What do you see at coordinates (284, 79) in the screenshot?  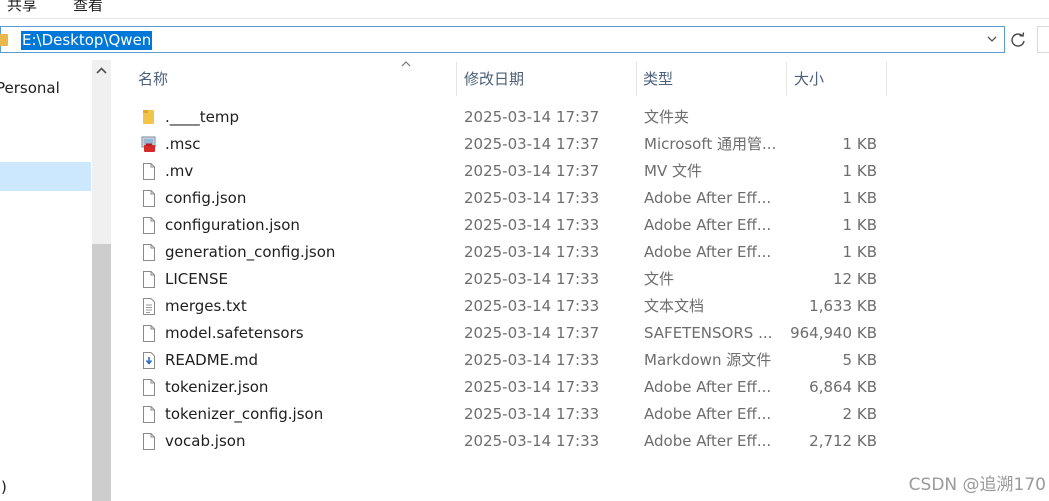 I see `column-header-name: 名称` at bounding box center [284, 79].